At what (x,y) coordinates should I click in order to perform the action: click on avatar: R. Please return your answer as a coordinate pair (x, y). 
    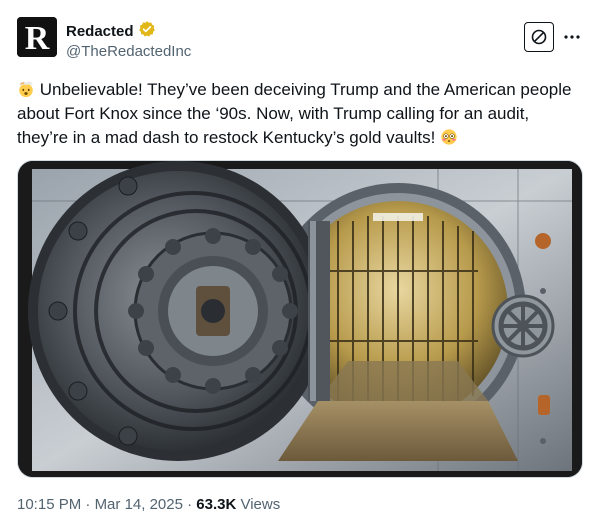
    Looking at the image, I should click on (37, 37).